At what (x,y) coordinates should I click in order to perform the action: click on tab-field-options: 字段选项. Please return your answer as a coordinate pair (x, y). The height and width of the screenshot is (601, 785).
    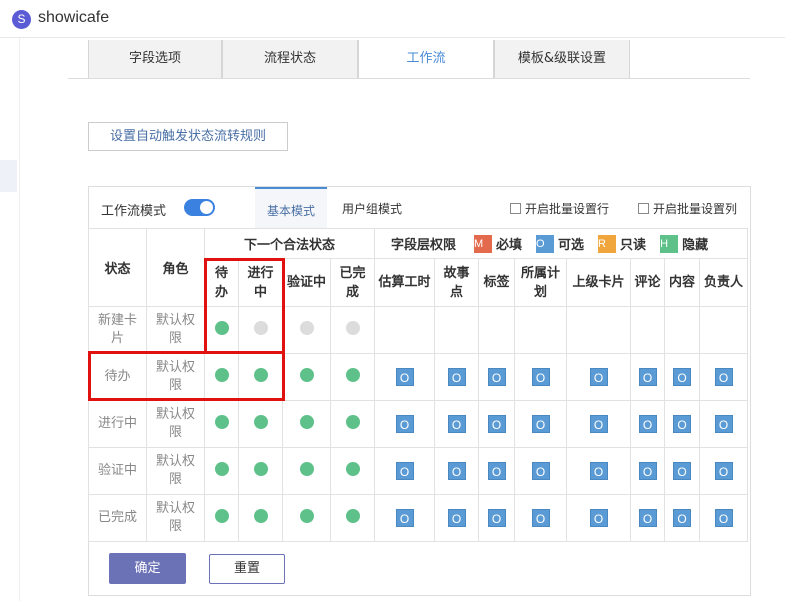
    Looking at the image, I should click on (155, 59).